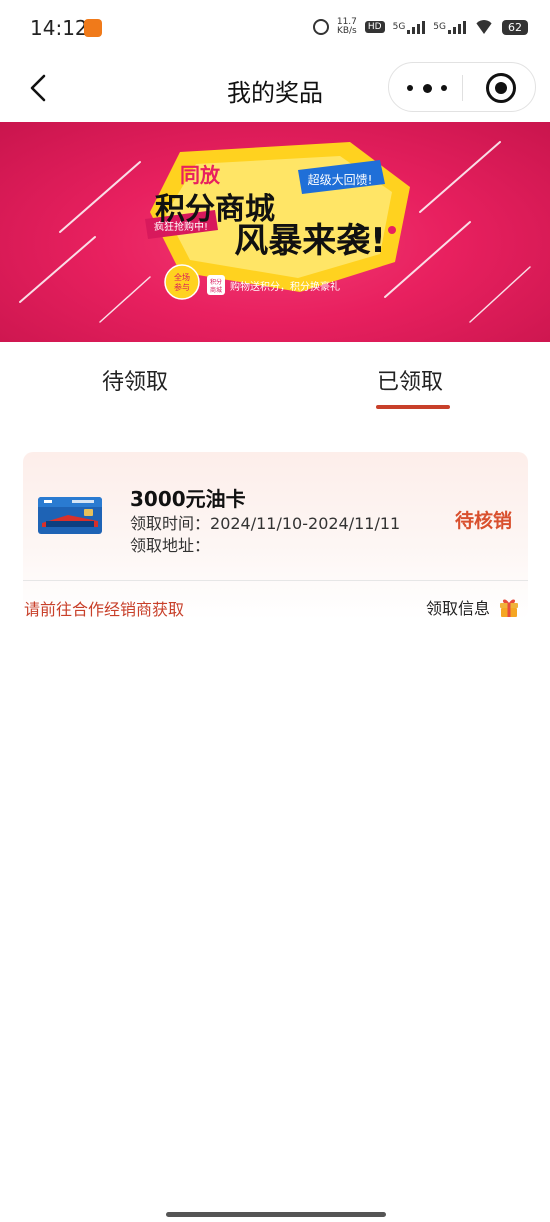  What do you see at coordinates (501, 88) in the screenshot?
I see `close-miniprogram-icon` at bounding box center [501, 88].